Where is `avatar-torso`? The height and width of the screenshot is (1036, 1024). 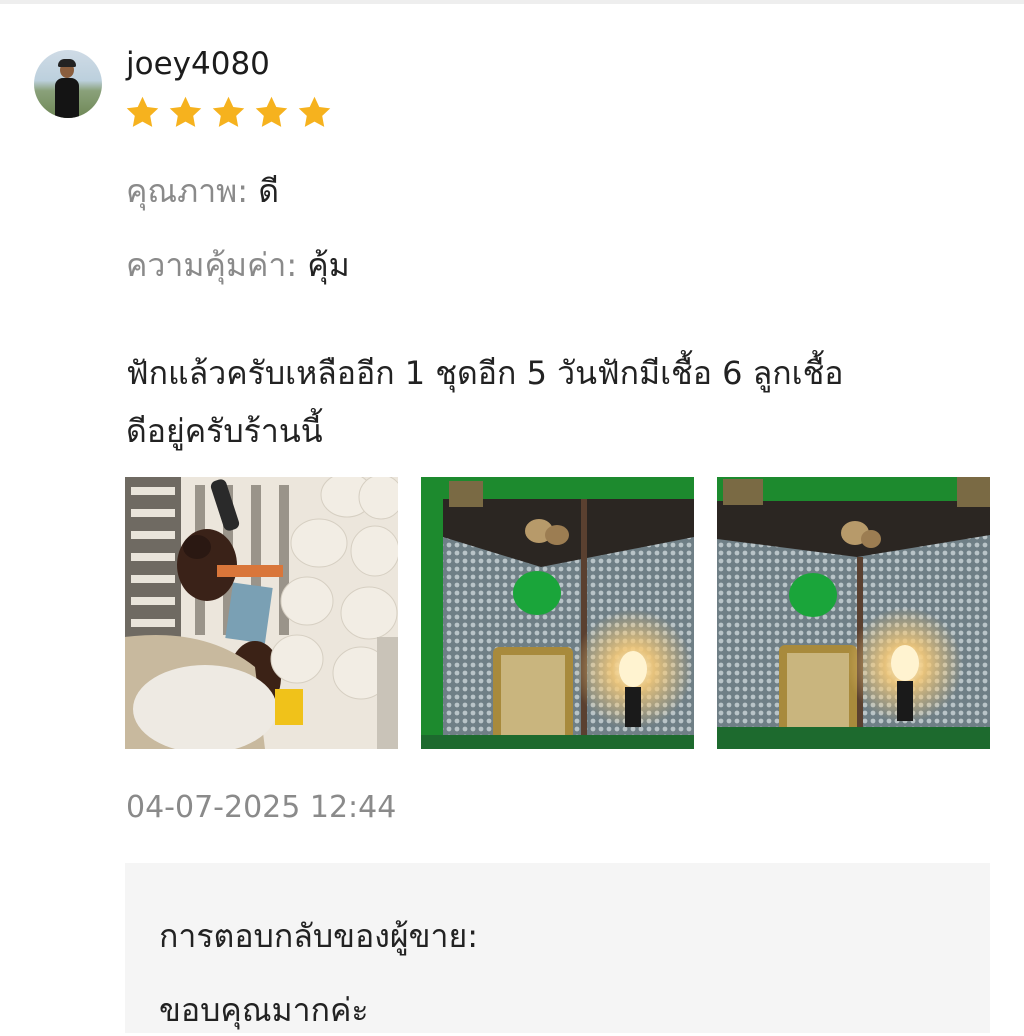
avatar-torso is located at coordinates (67, 98).